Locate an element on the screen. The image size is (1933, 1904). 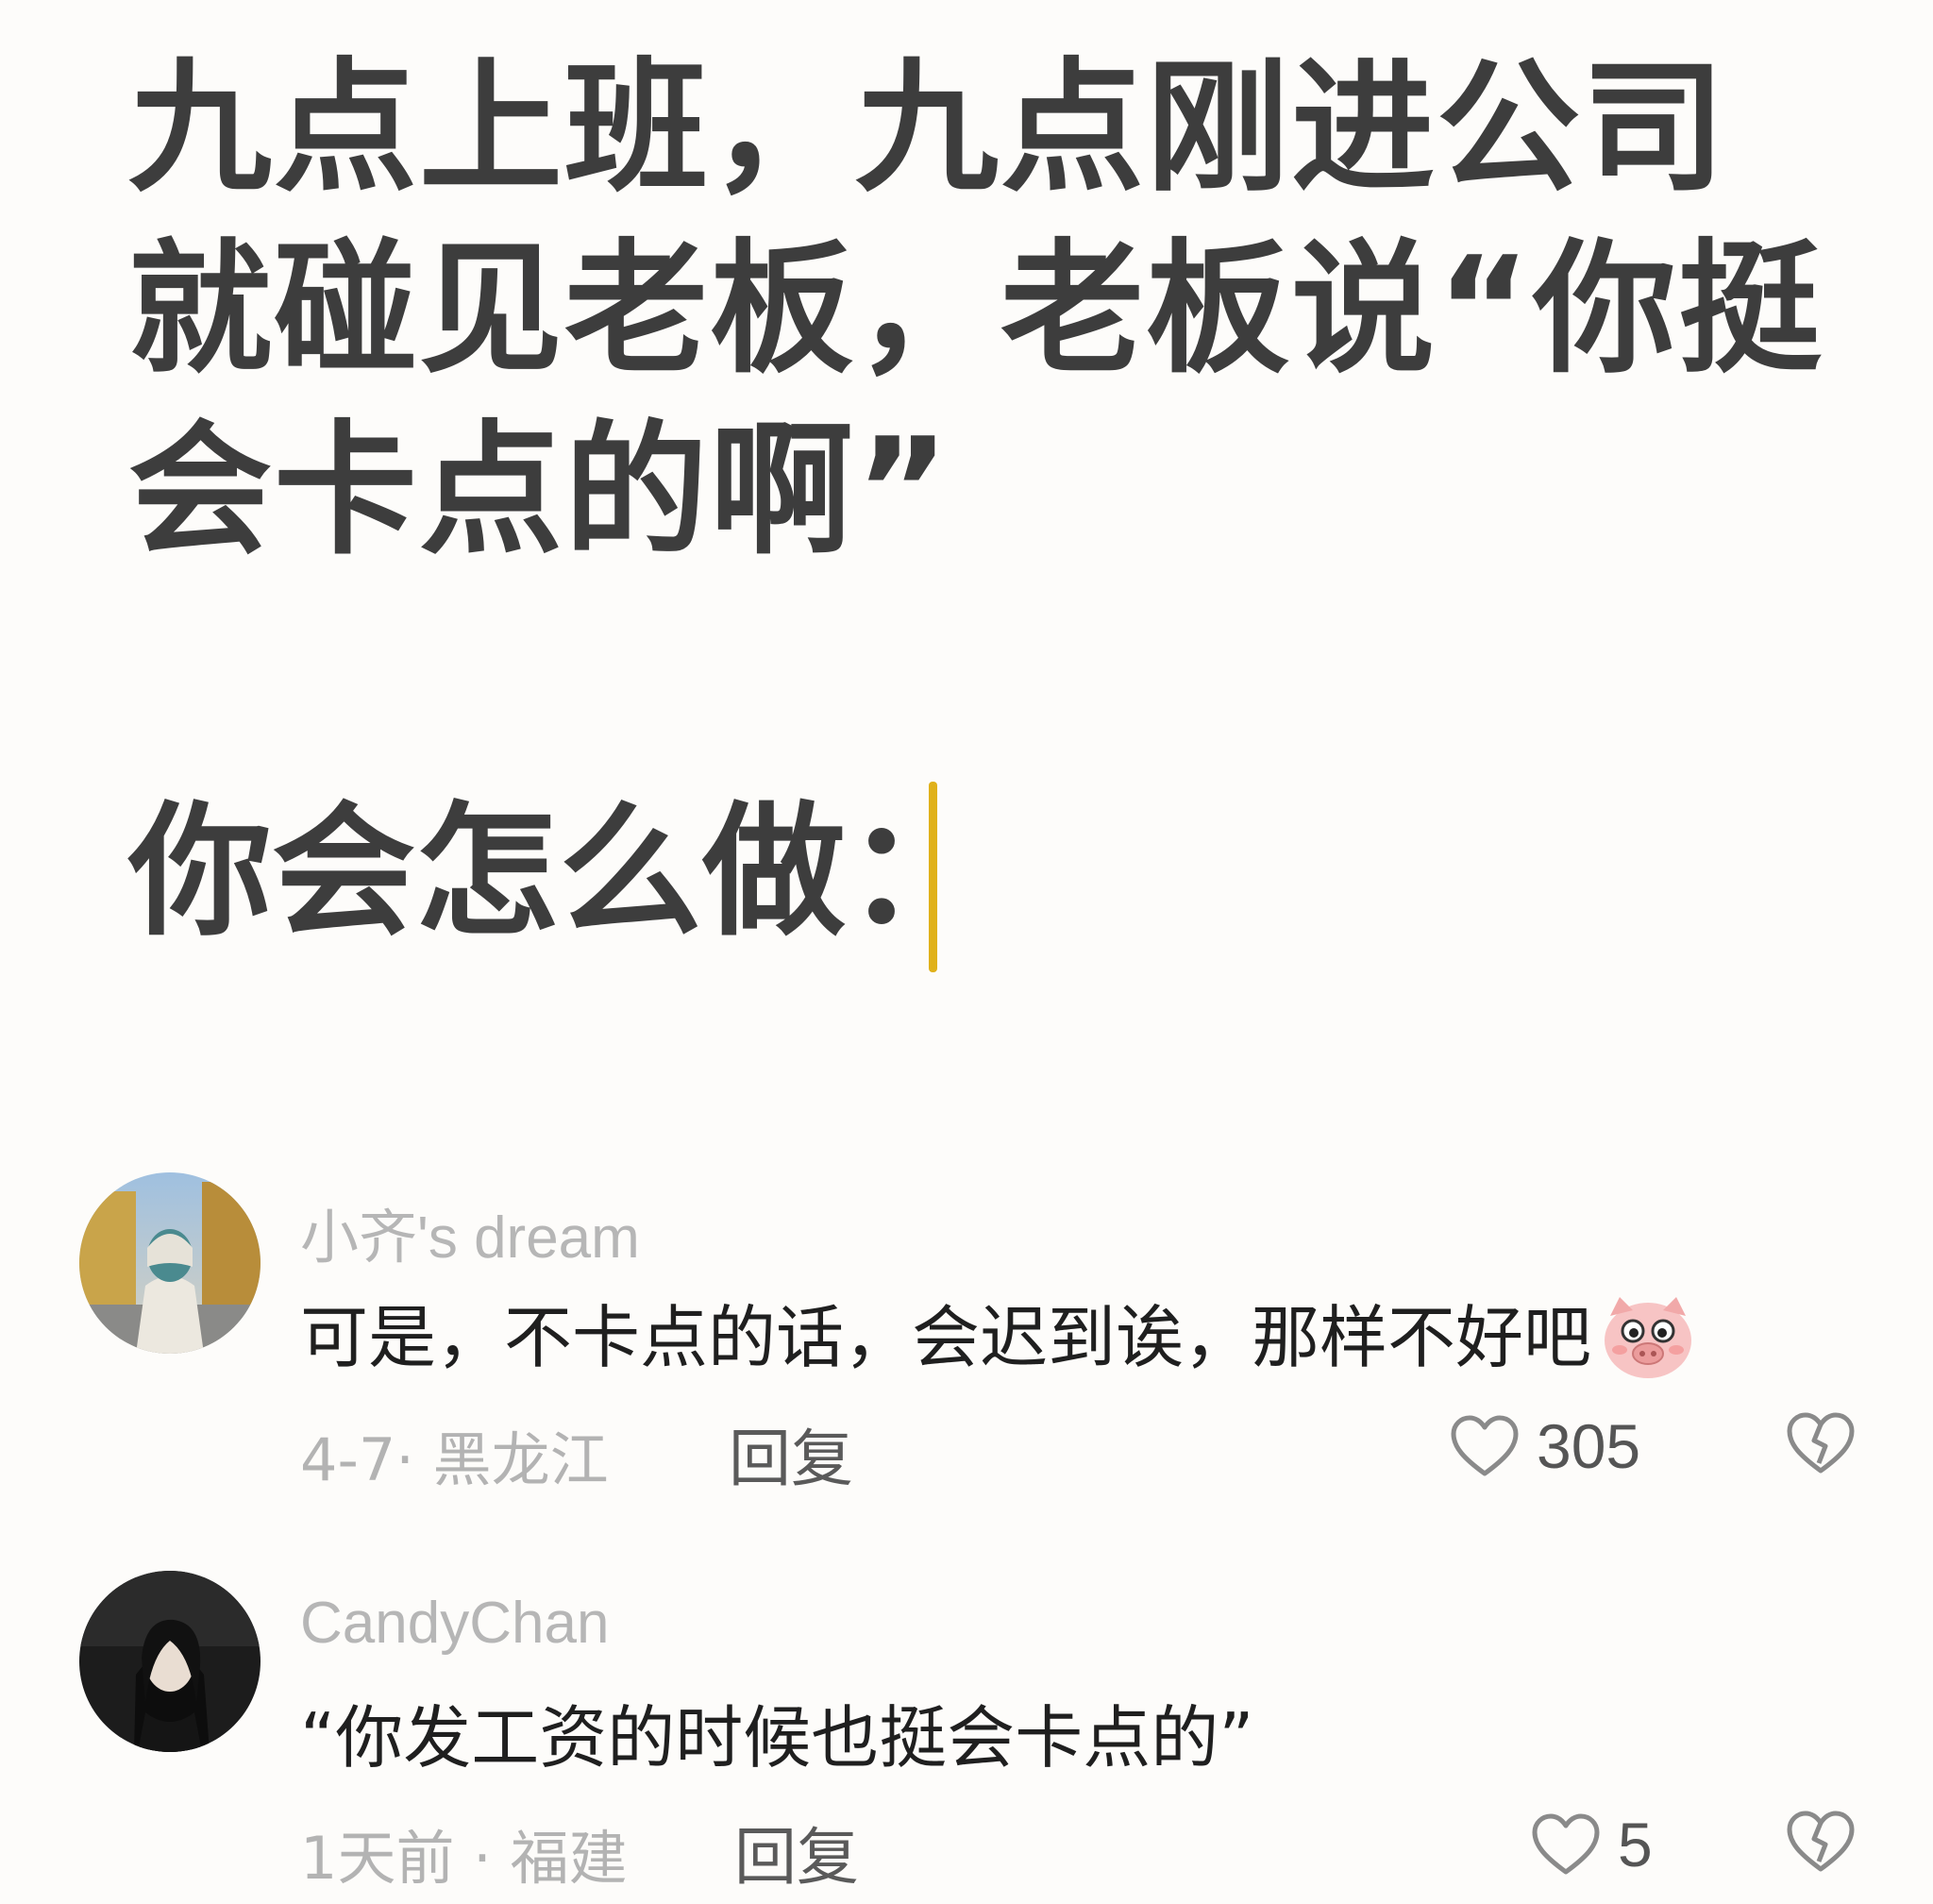
comment-meta: 1天前 · 福建 is located at coordinates (464, 1858).